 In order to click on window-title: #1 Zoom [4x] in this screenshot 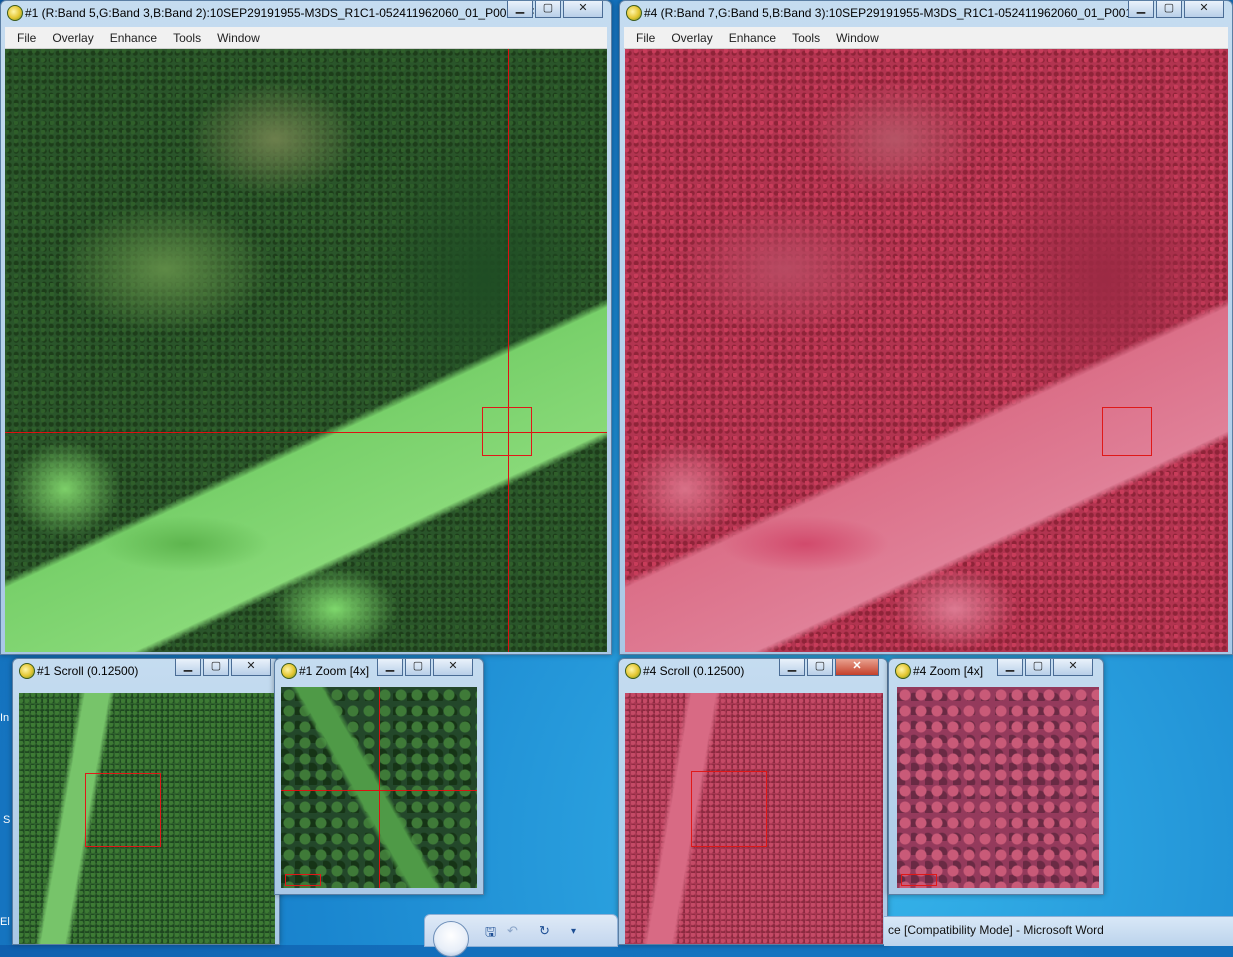, I will do `click(334, 671)`.